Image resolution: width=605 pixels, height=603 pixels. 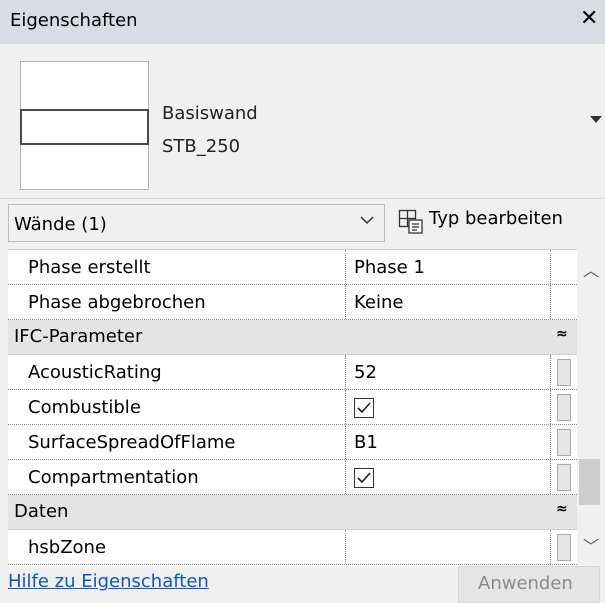 What do you see at coordinates (210, 113) in the screenshot?
I see `type-family-label: Basiswand` at bounding box center [210, 113].